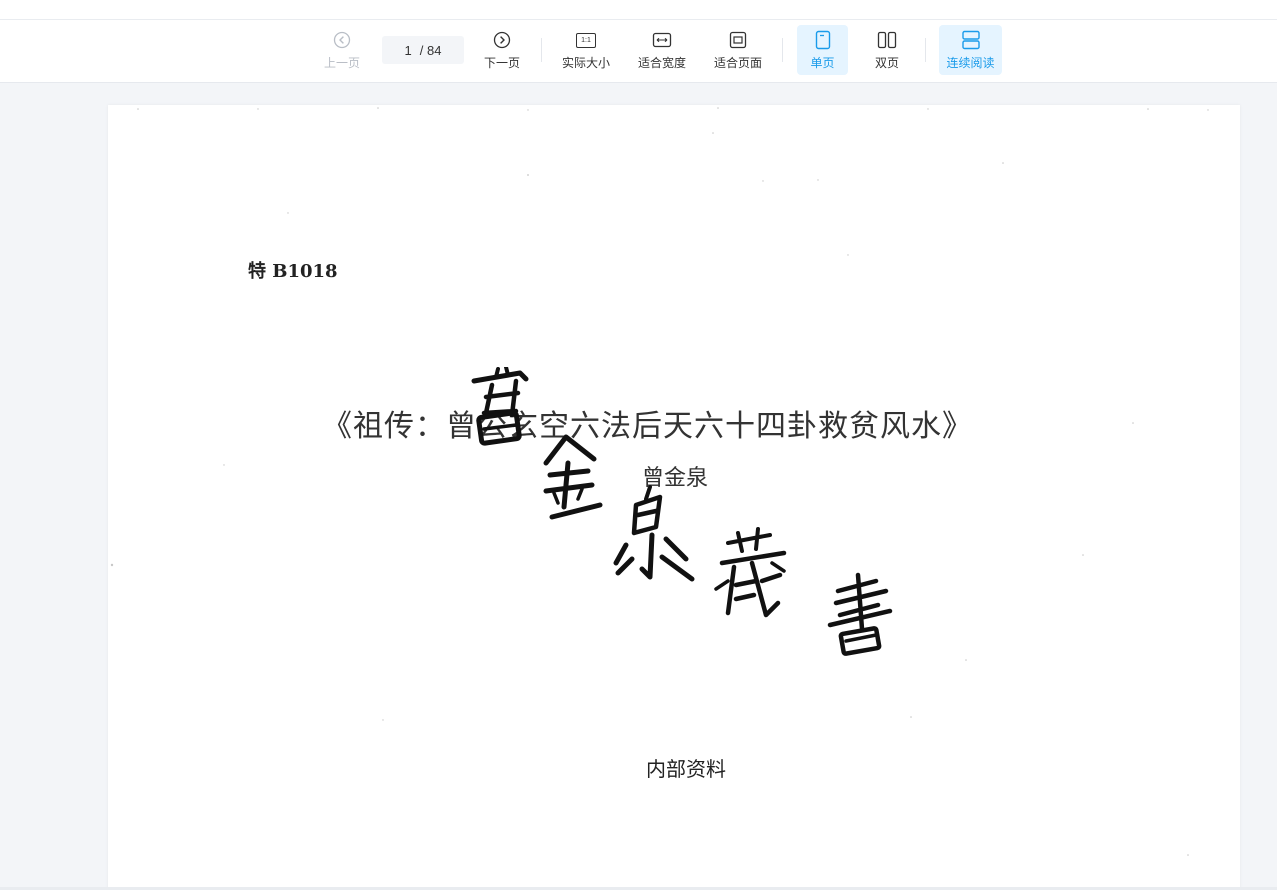 This screenshot has height=890, width=1277. Describe the element at coordinates (823, 40) in the screenshot. I see `single-page-icon` at that location.